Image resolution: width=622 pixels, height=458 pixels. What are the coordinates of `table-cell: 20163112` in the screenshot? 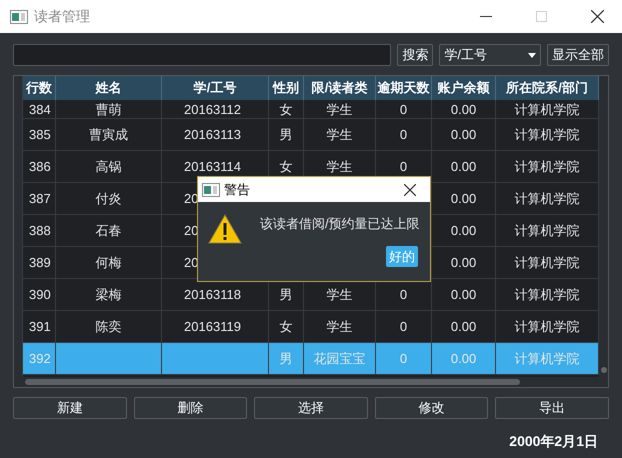 It's located at (212, 110).